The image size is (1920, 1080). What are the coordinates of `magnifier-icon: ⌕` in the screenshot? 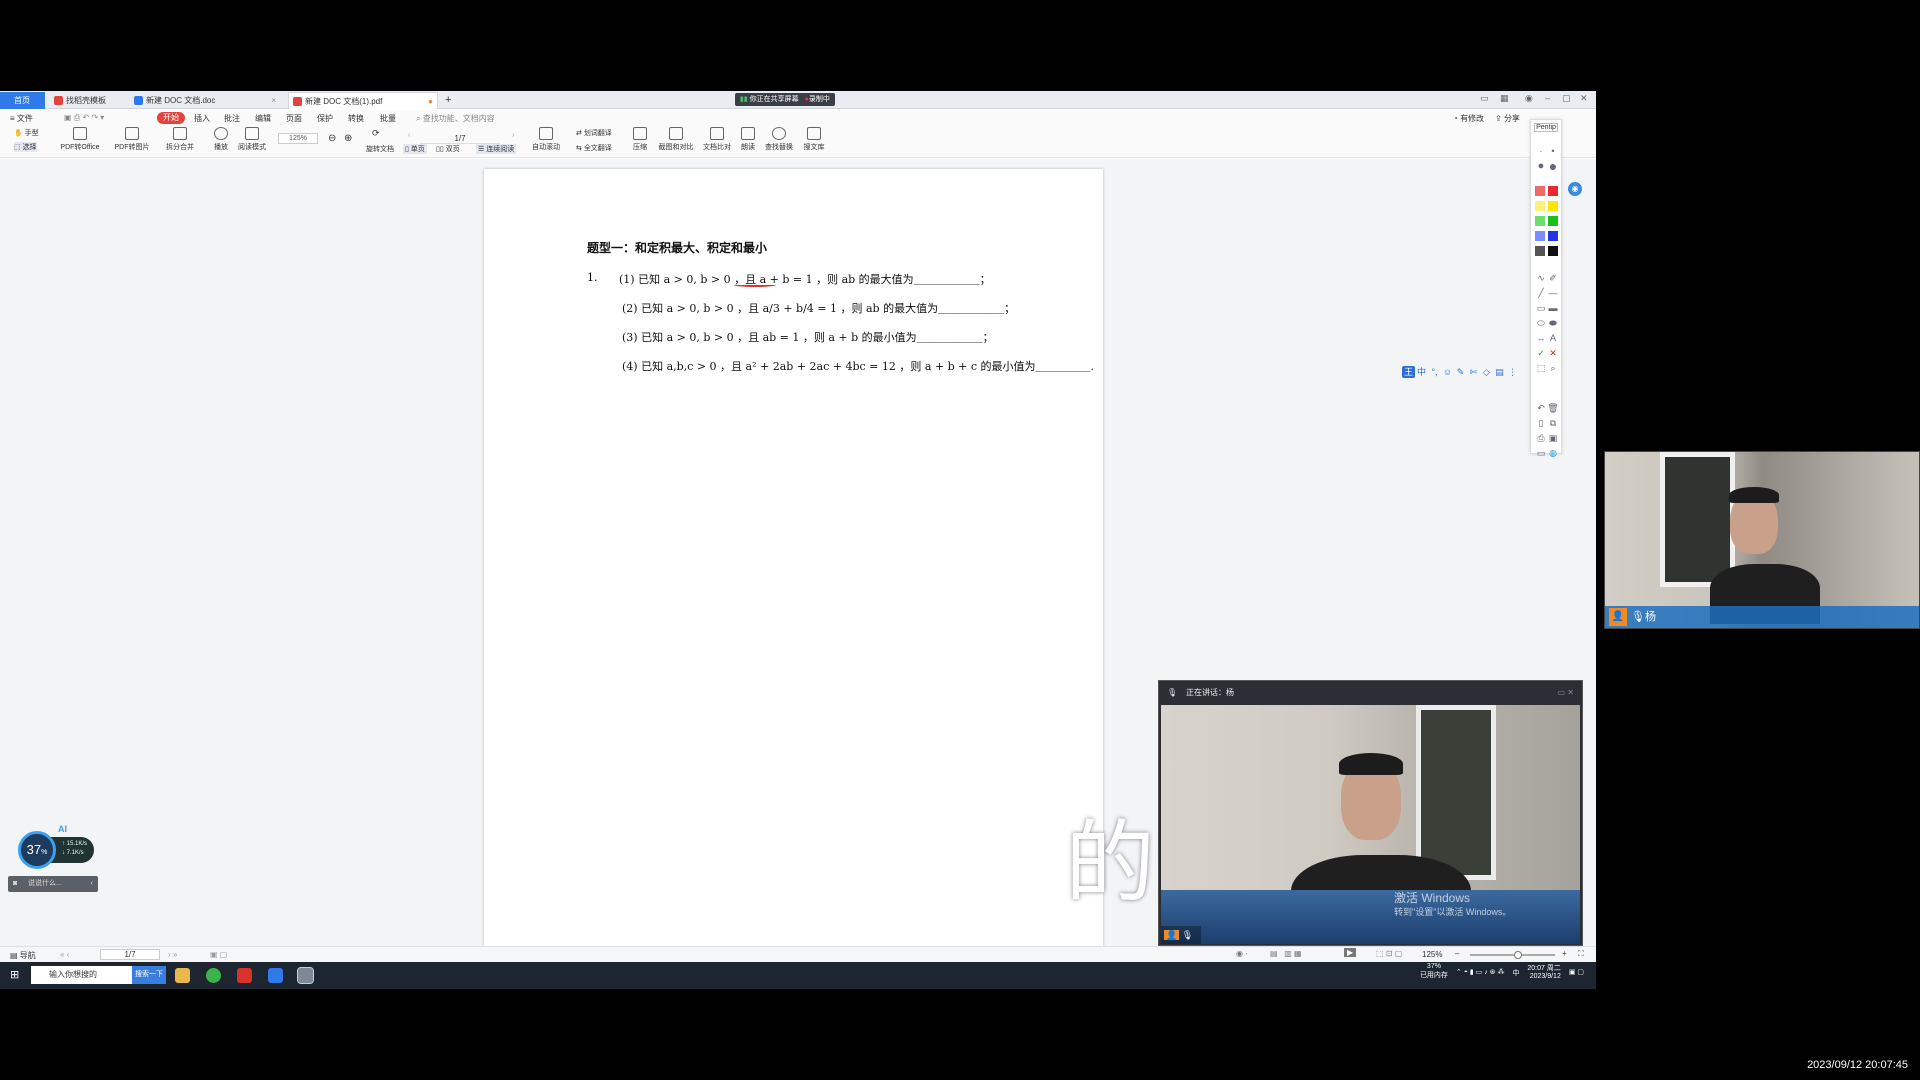 It's located at (1553, 368).